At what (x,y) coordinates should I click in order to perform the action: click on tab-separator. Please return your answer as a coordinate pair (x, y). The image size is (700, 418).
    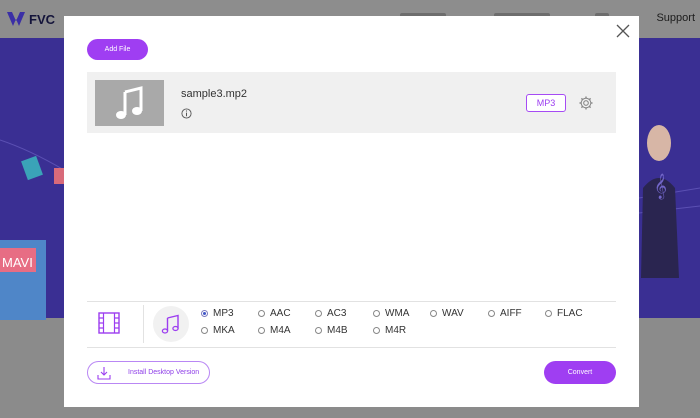
    Looking at the image, I should click on (143, 324).